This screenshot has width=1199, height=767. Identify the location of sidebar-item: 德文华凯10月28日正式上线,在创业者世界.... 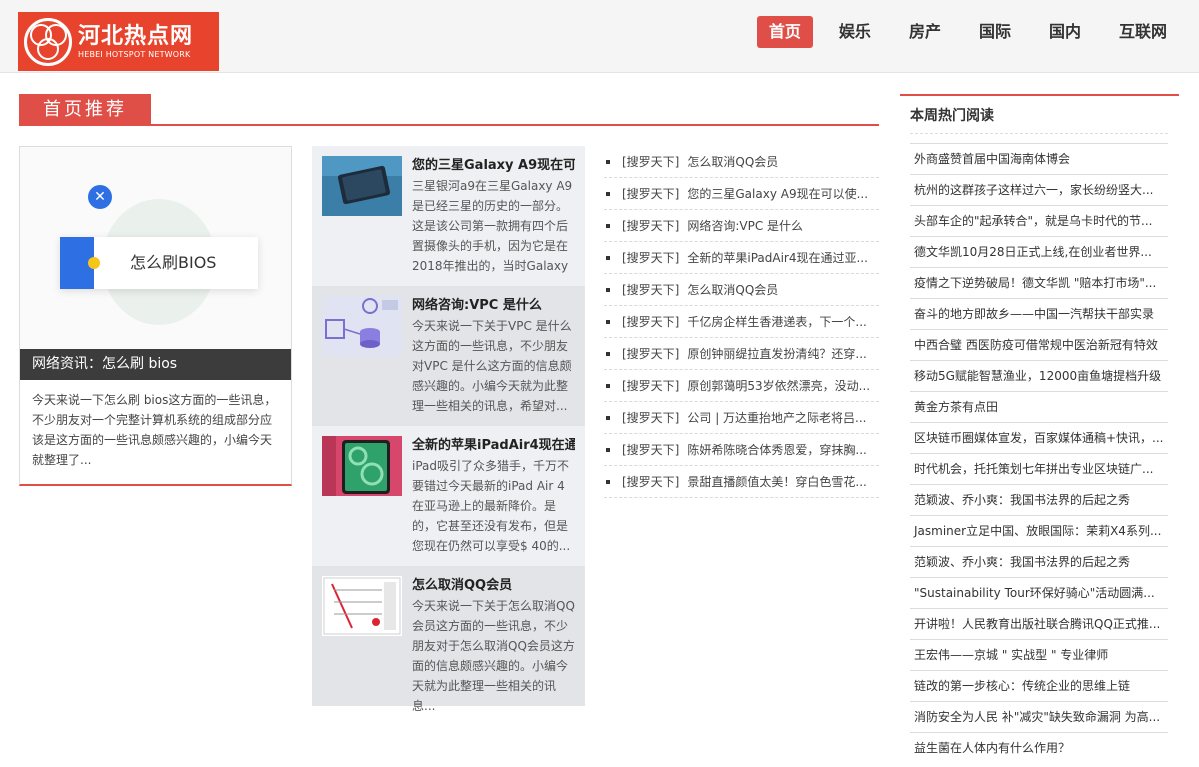
(1039, 251).